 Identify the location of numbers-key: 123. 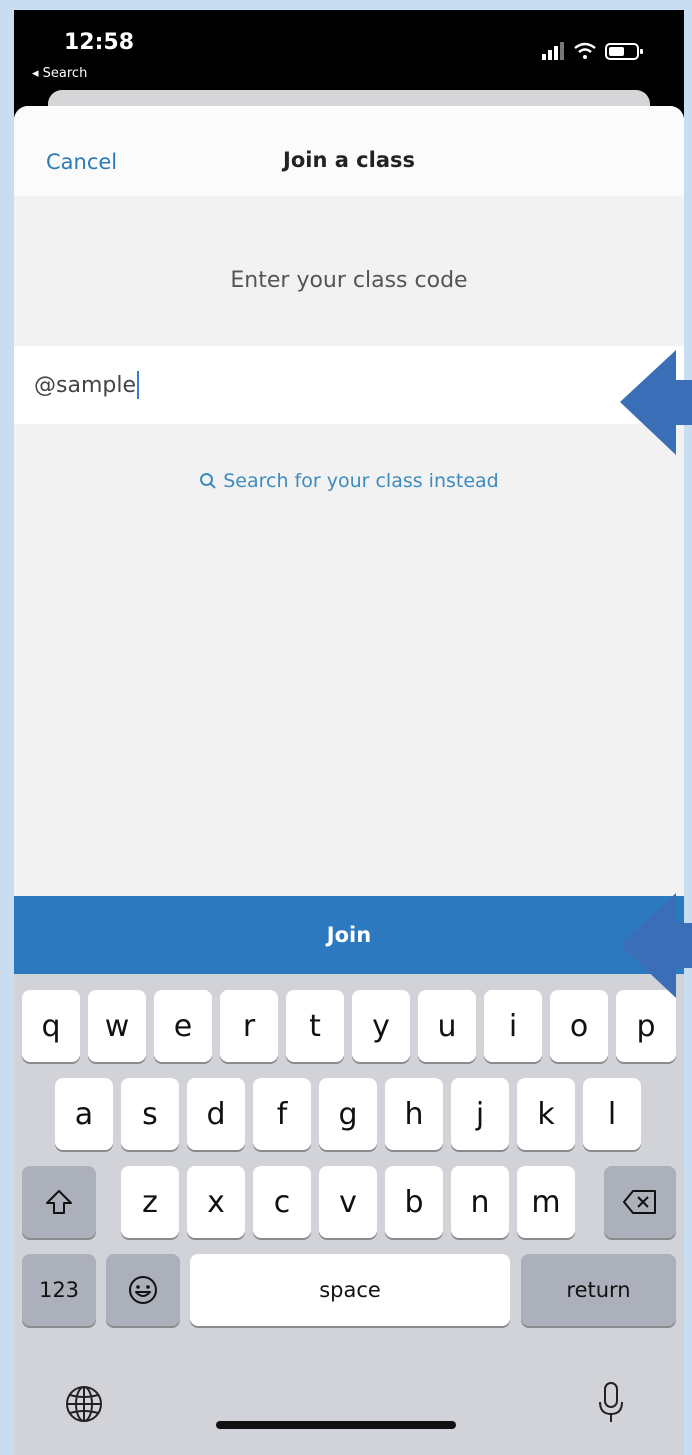
(59, 1290).